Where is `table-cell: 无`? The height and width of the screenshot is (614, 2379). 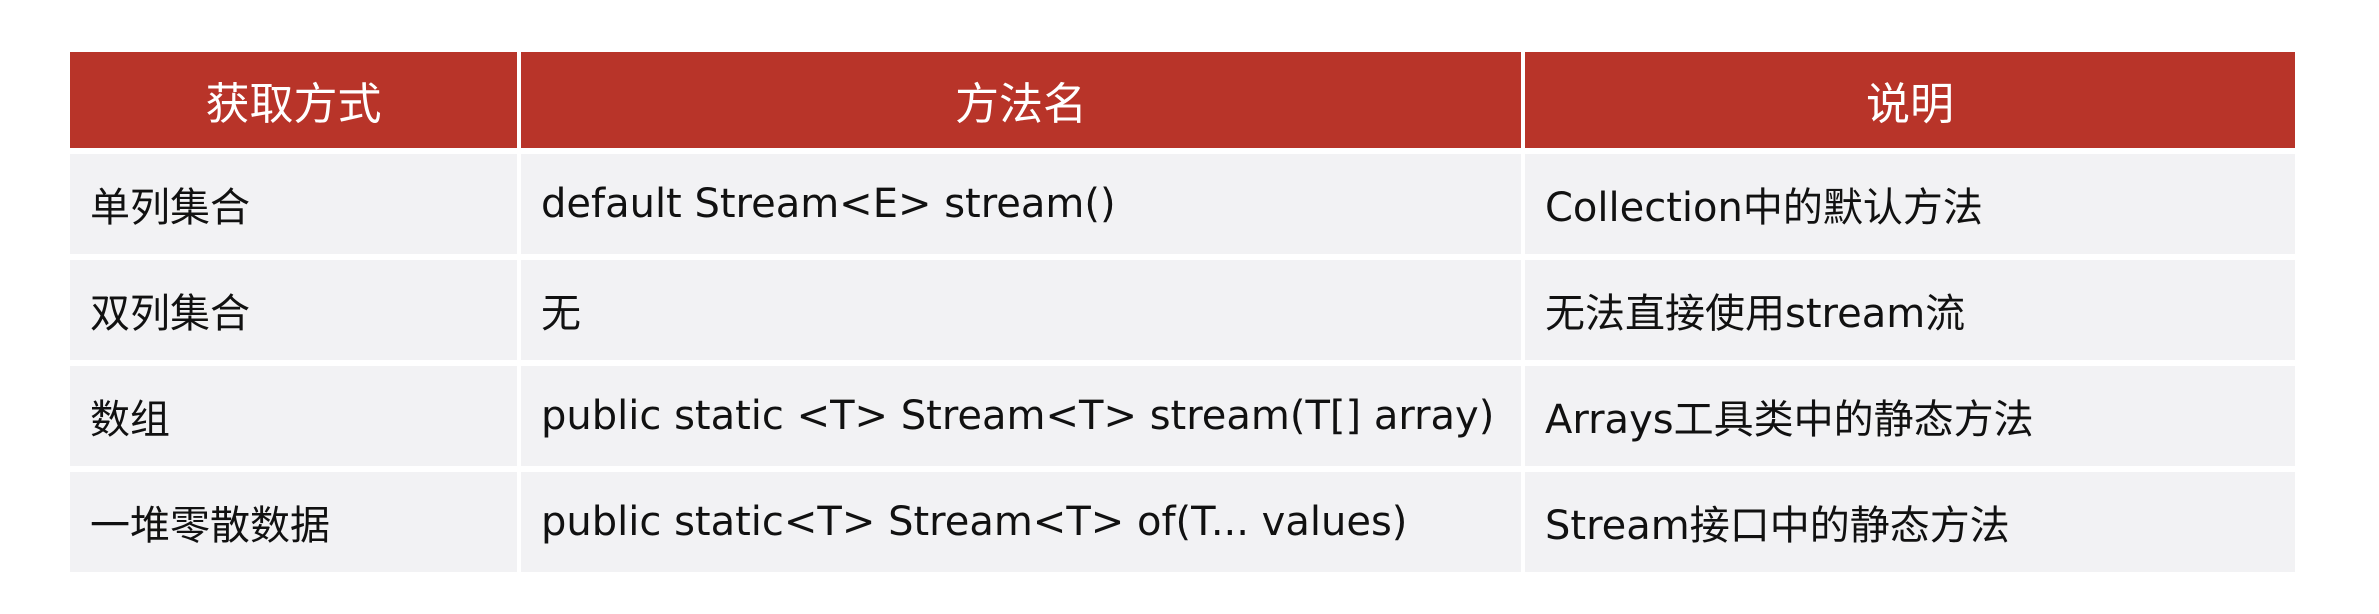 table-cell: 无 is located at coordinates (1021, 307).